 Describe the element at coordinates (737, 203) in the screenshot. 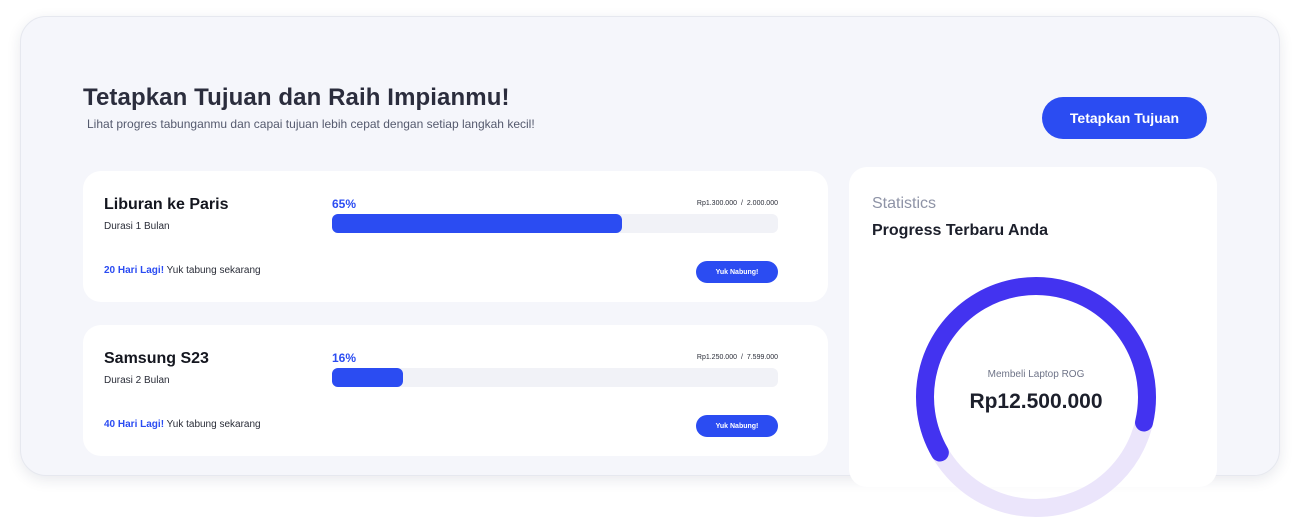

I see `goal-amounts: Rp1.300.000 / 2.000.000` at that location.